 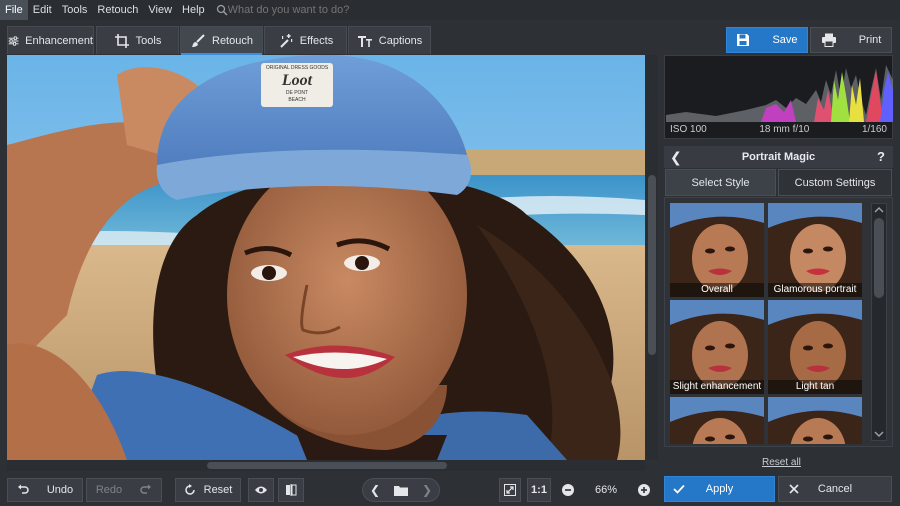 What do you see at coordinates (767, 40) in the screenshot?
I see `save-button: Save` at bounding box center [767, 40].